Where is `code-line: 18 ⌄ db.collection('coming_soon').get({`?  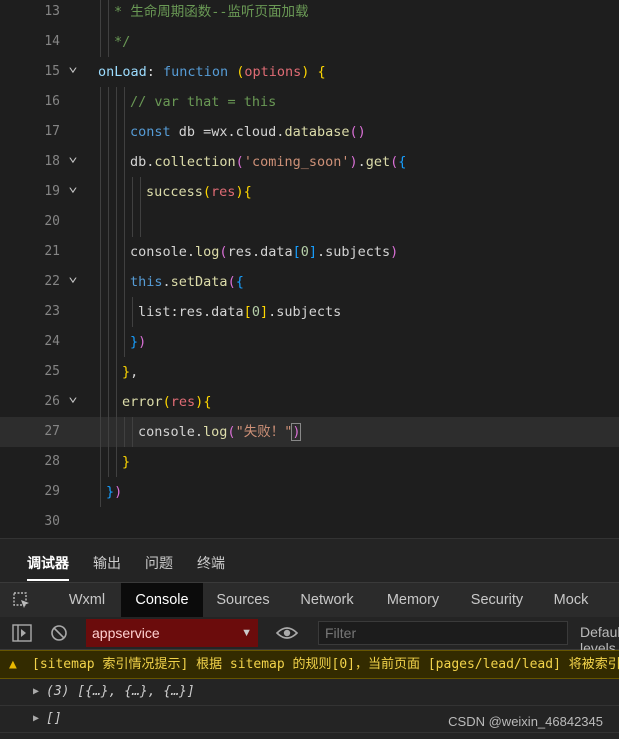 code-line: 18 ⌄ db.collection('coming_soon').get({ is located at coordinates (309, 162).